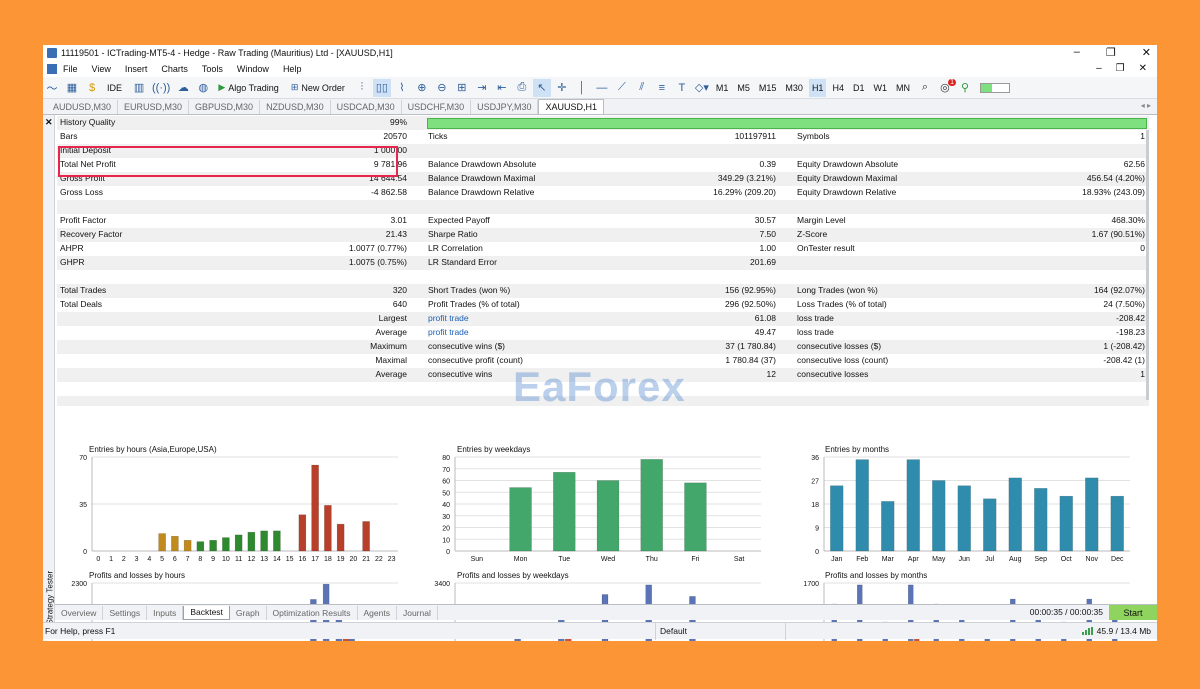  Describe the element at coordinates (939, 559) in the screenshot. I see `x-tick-label: May` at that location.